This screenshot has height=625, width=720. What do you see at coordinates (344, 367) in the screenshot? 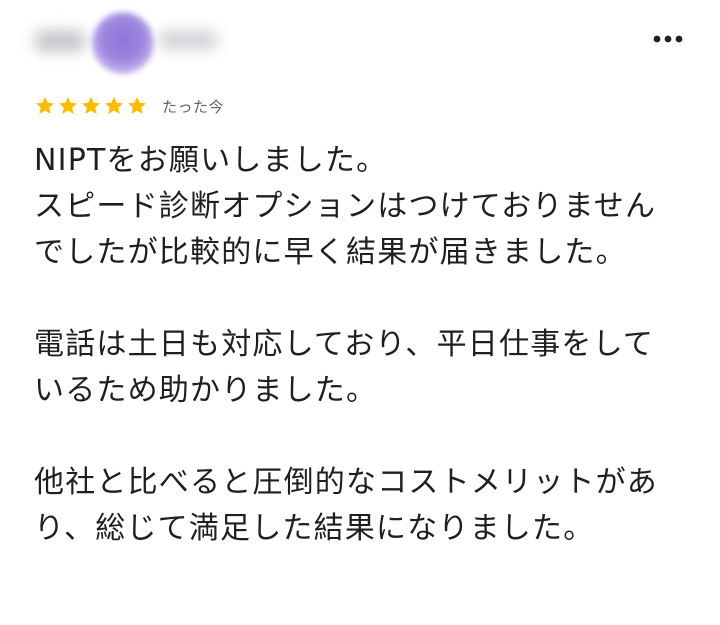
I see `review-paragraph: 電話は土日も対応しており、平日仕事をしているため助かりました。` at bounding box center [344, 367].